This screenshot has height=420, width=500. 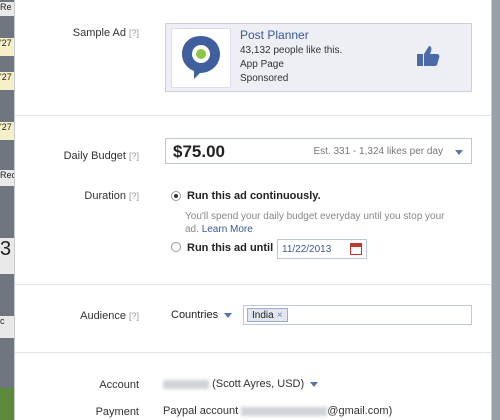 What do you see at coordinates (356, 249) in the screenshot?
I see `calendar-icon` at bounding box center [356, 249].